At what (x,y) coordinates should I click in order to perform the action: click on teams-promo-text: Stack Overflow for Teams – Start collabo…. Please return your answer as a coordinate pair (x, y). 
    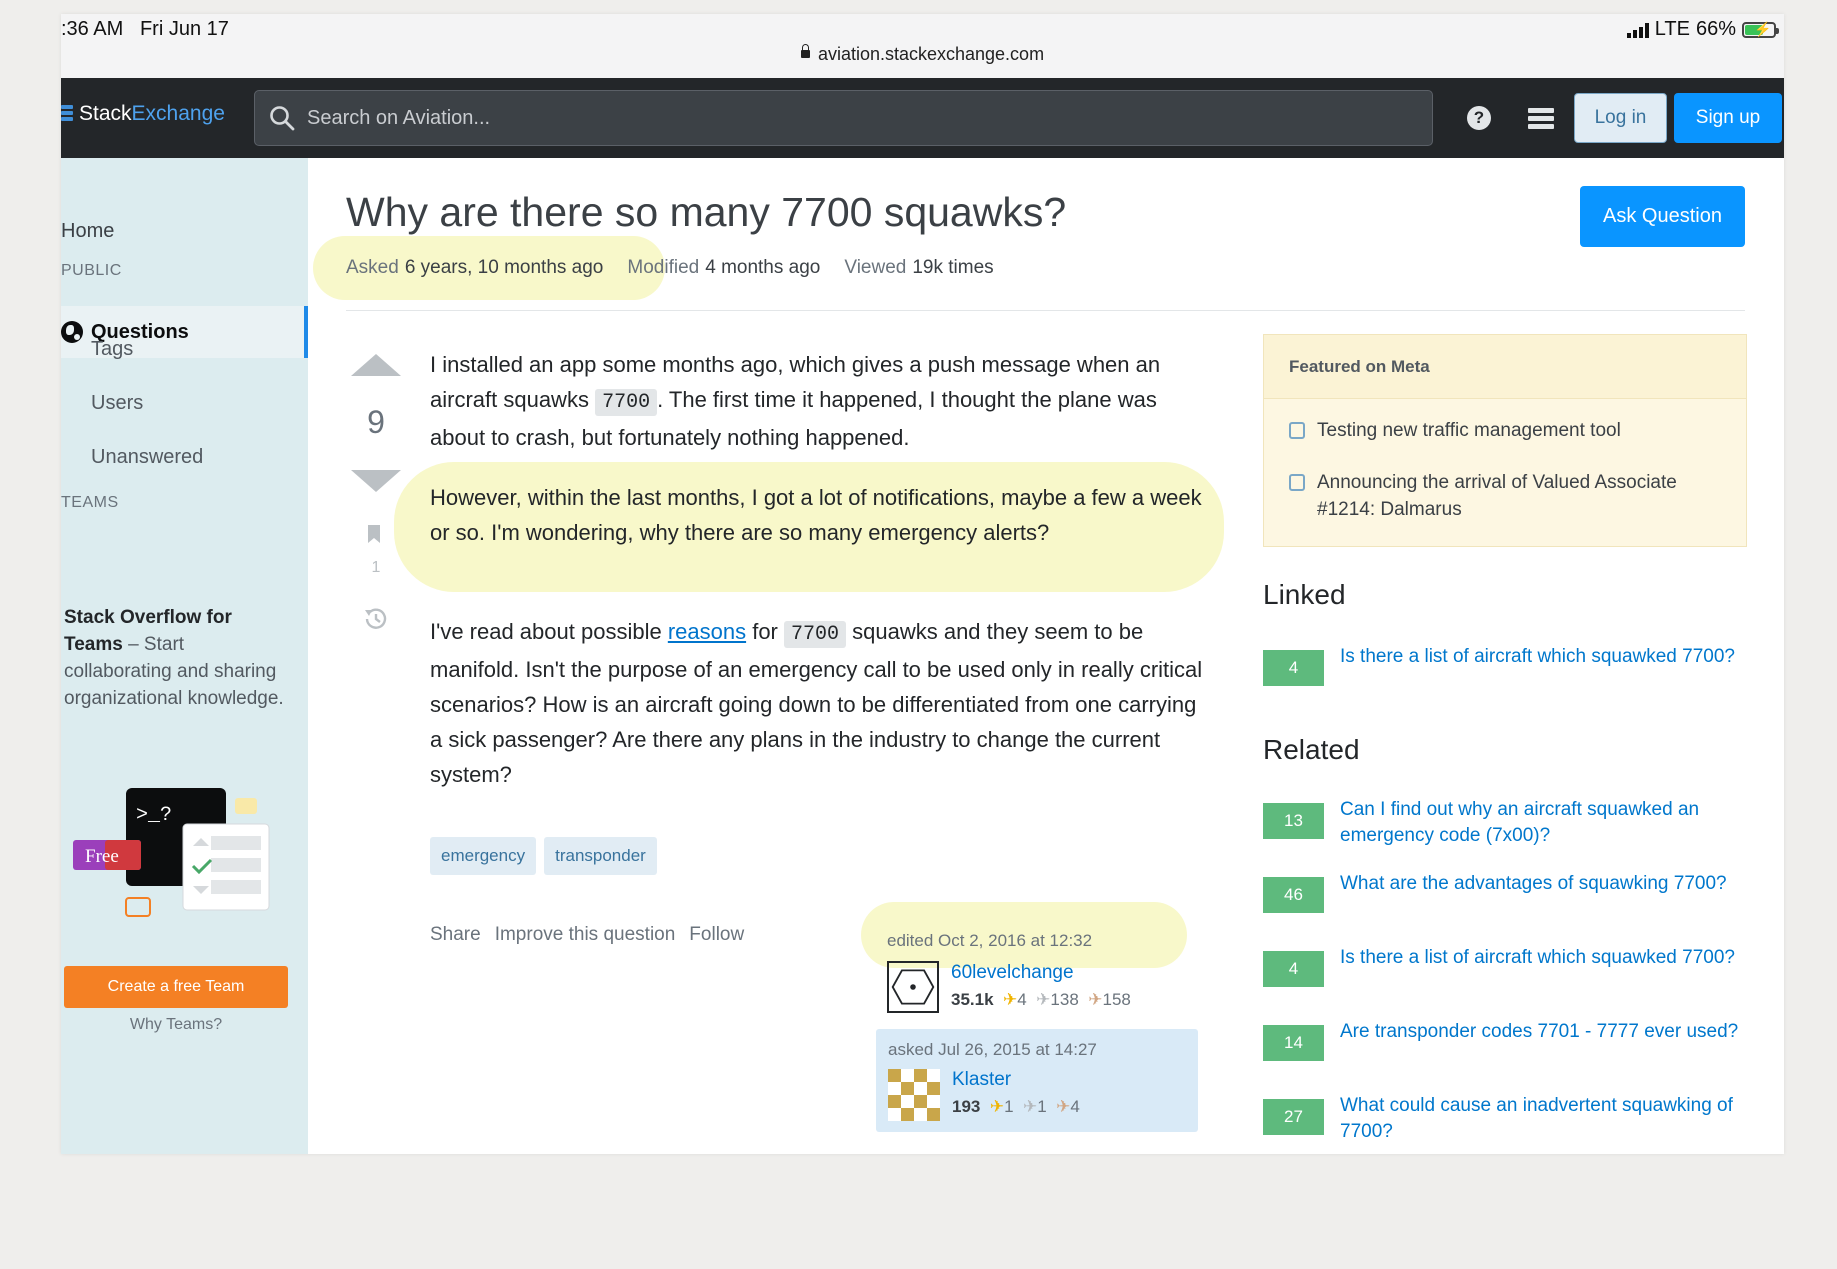
    Looking at the image, I should click on (176, 658).